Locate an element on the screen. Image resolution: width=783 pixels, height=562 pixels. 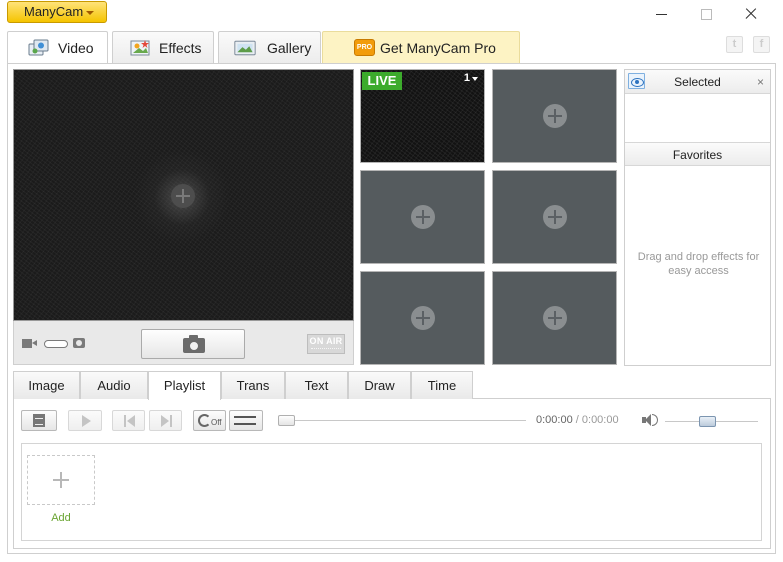
loop-toggle-button: Off is located at coordinates (209, 420).